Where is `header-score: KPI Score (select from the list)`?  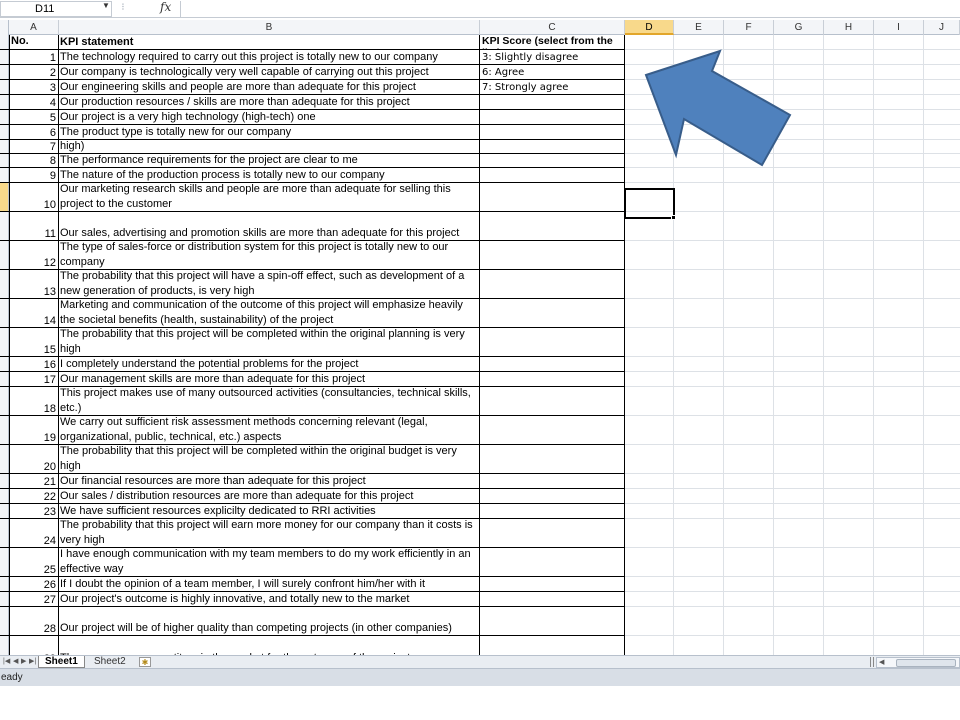
header-score: KPI Score (select from the list) is located at coordinates (552, 42).